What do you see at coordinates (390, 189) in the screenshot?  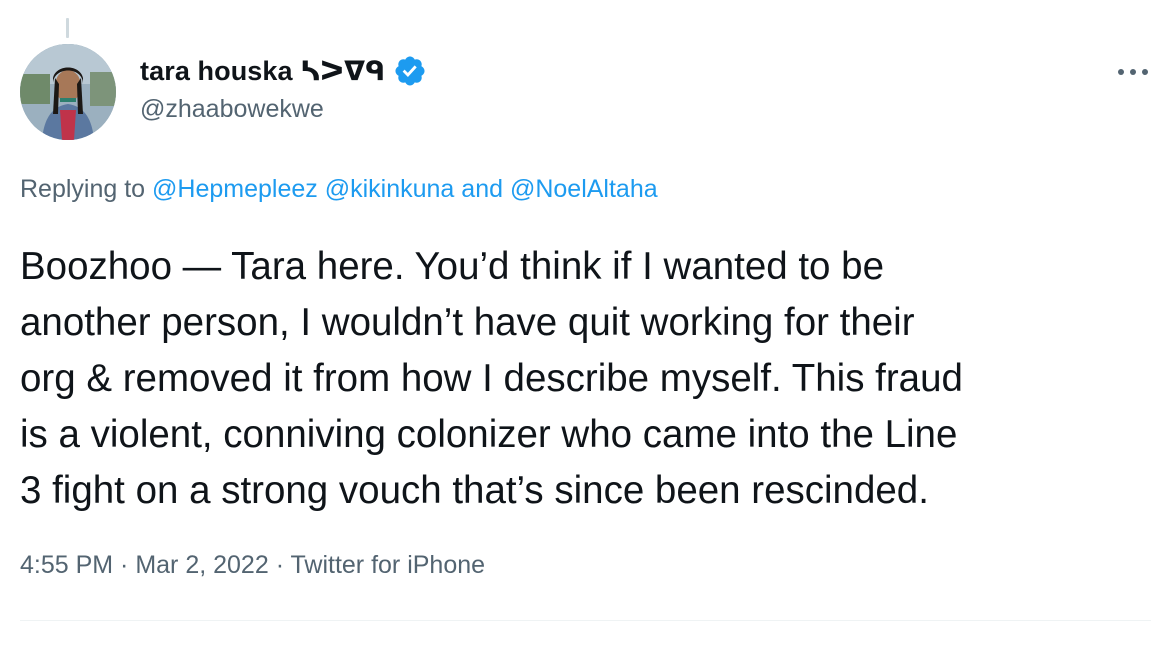 I see `reply-mention-link: @kikinkuna` at bounding box center [390, 189].